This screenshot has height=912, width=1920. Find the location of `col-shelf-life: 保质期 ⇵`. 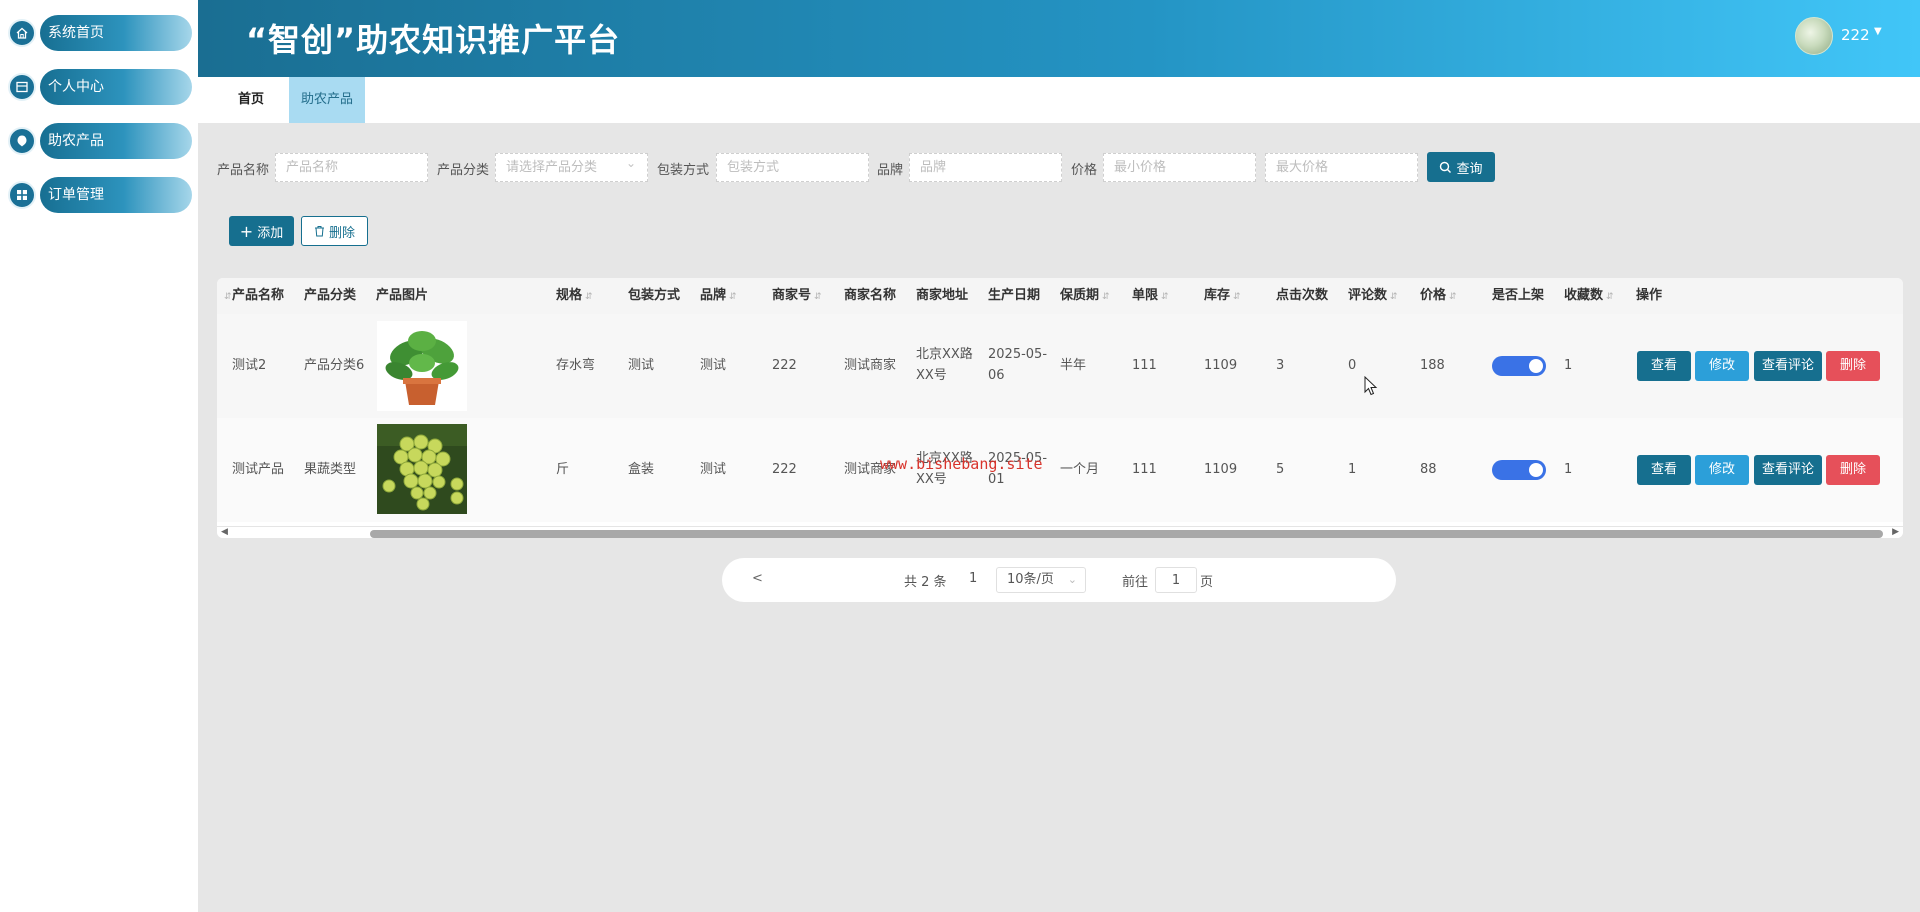

col-shelf-life: 保质期 ⇵ is located at coordinates (1085, 296).